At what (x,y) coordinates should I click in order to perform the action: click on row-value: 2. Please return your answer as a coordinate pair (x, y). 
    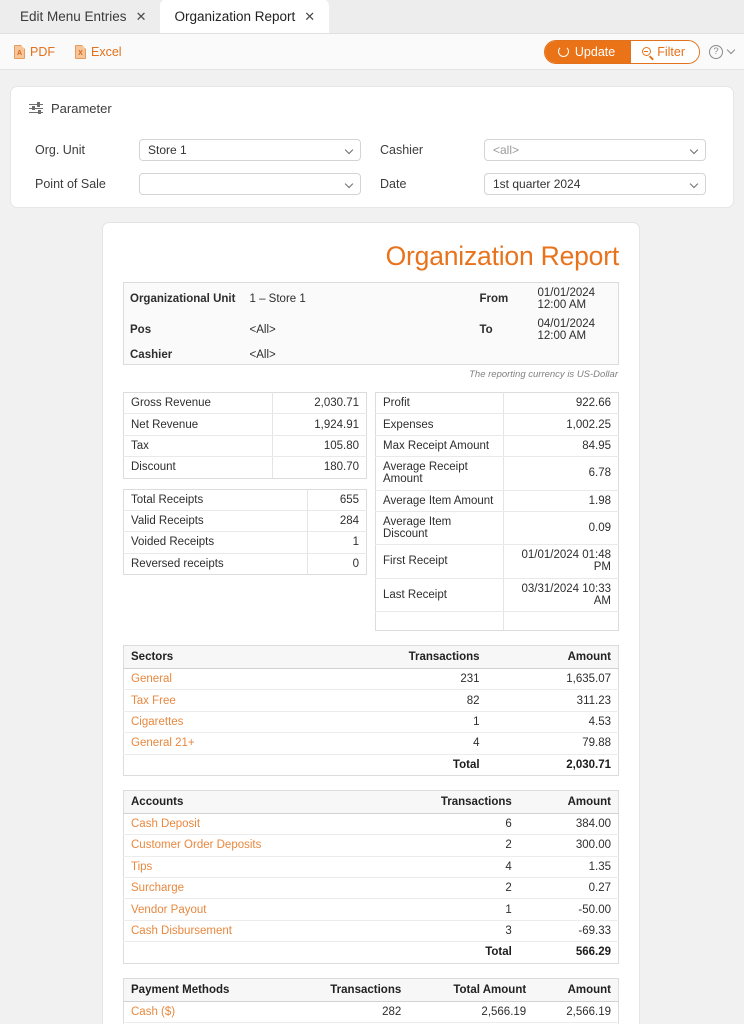
    Looking at the image, I should click on (445, 845).